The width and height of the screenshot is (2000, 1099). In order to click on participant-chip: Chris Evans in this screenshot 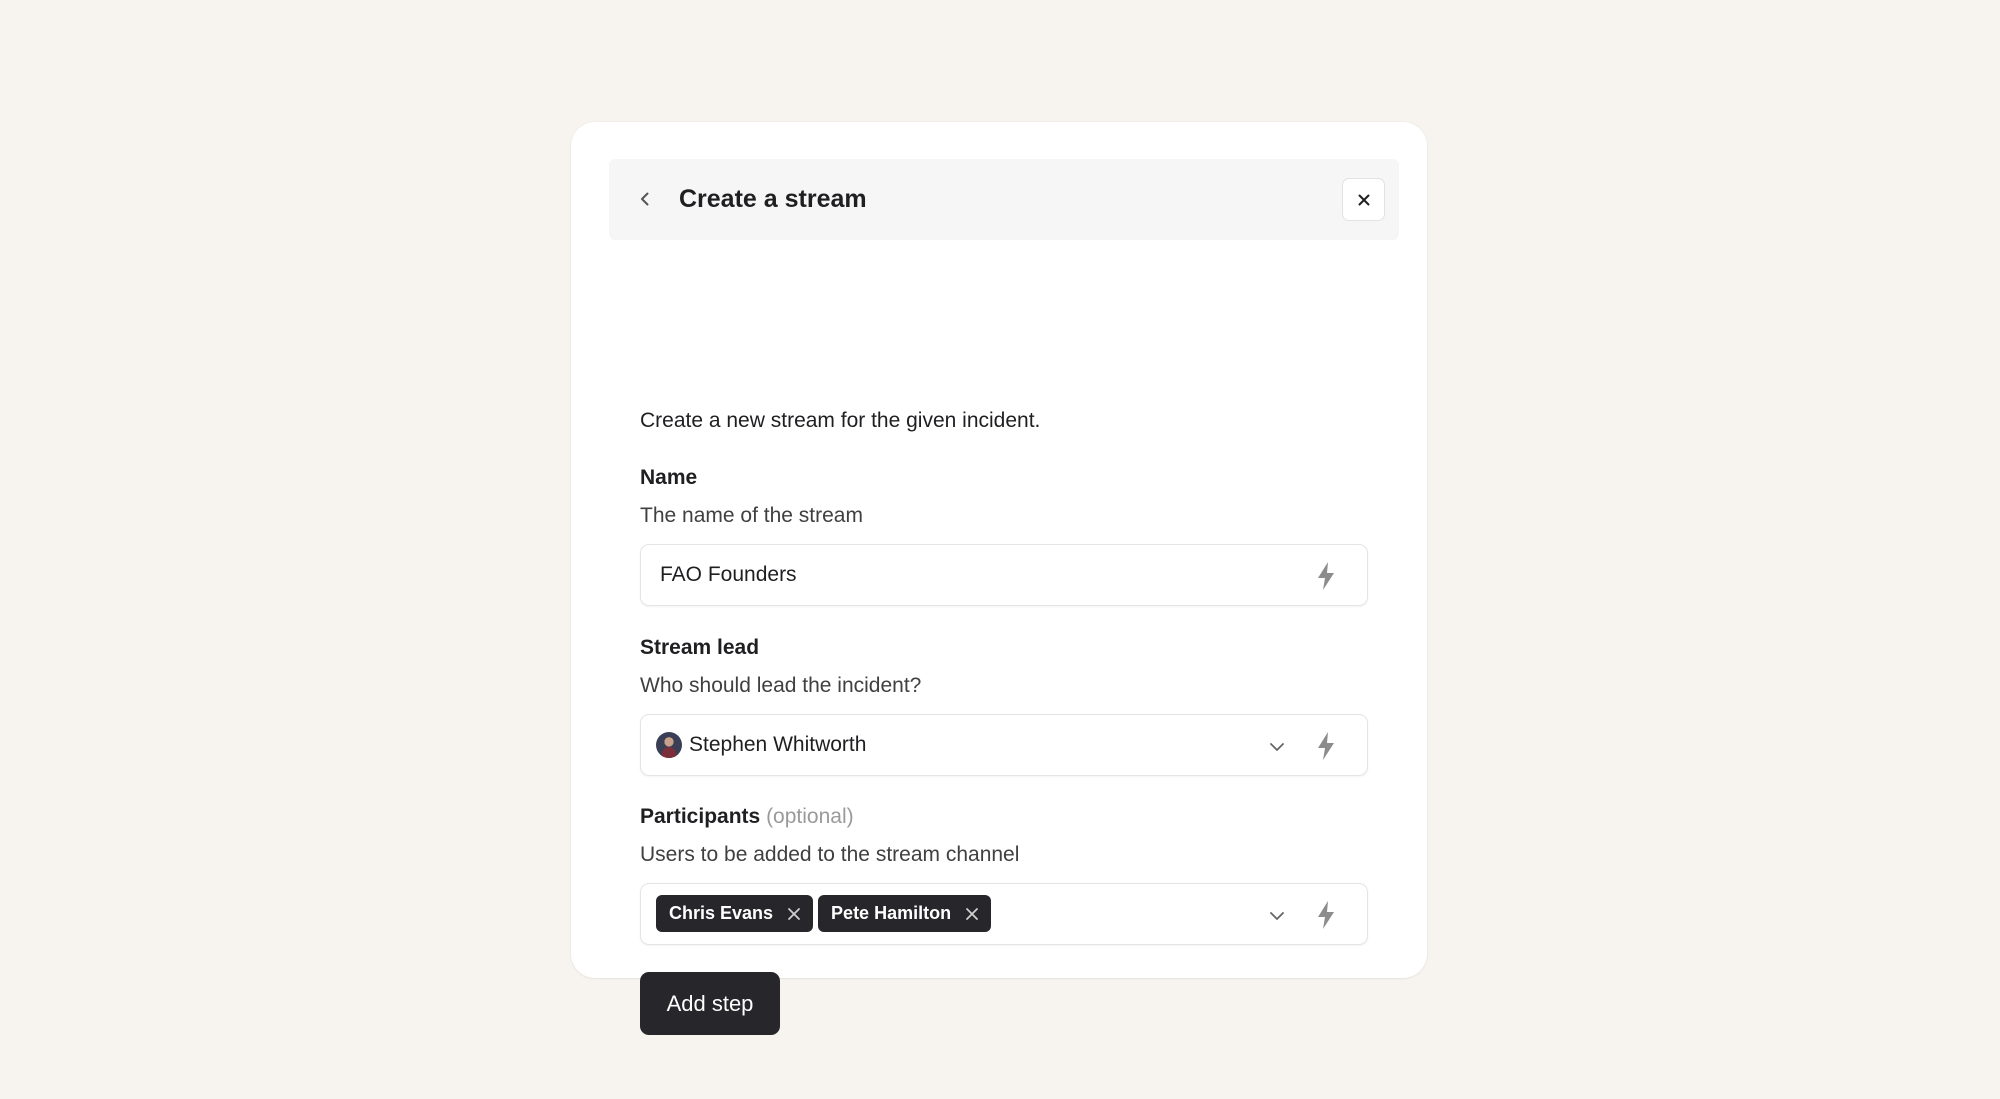, I will do `click(735, 913)`.